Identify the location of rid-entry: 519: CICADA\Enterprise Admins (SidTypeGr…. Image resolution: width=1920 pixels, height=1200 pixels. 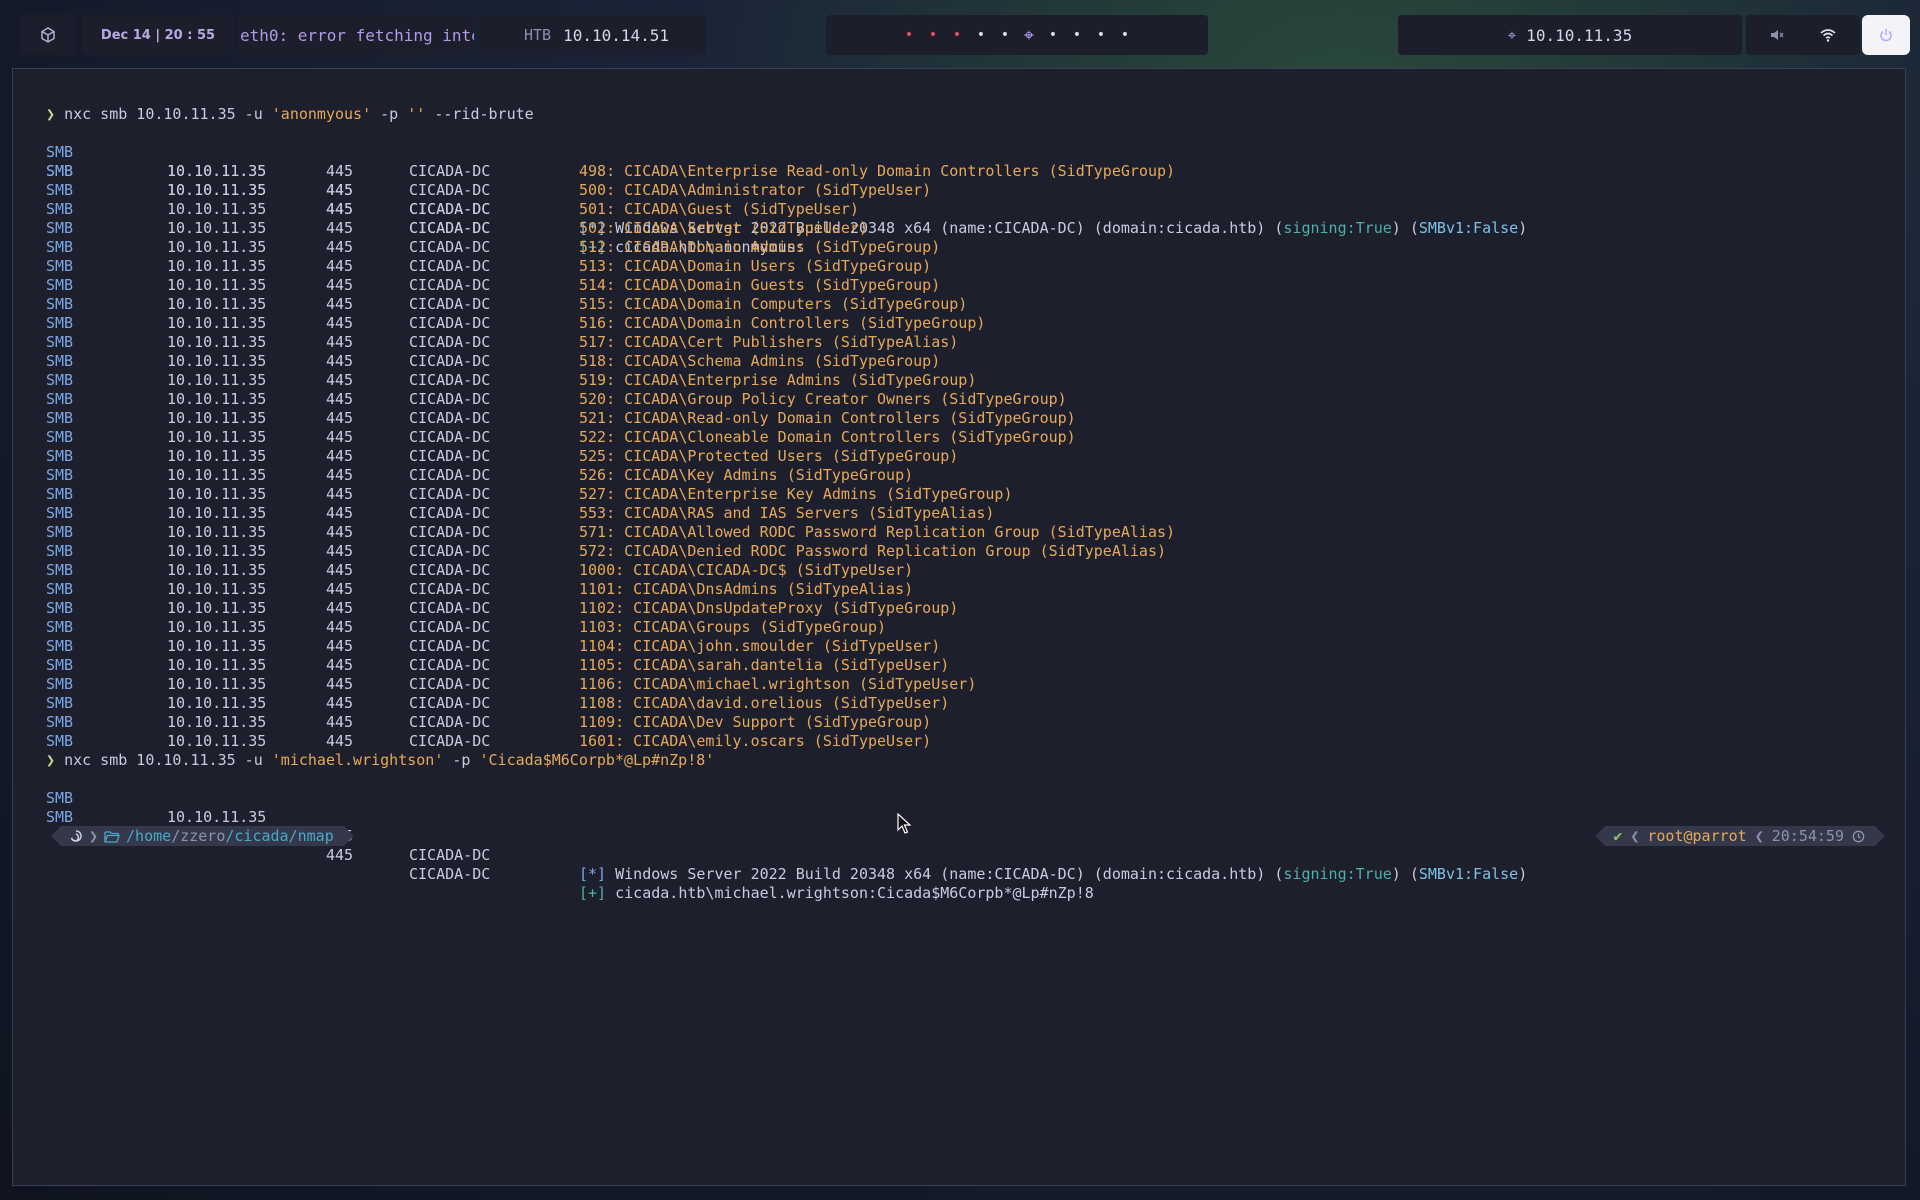
(778, 380).